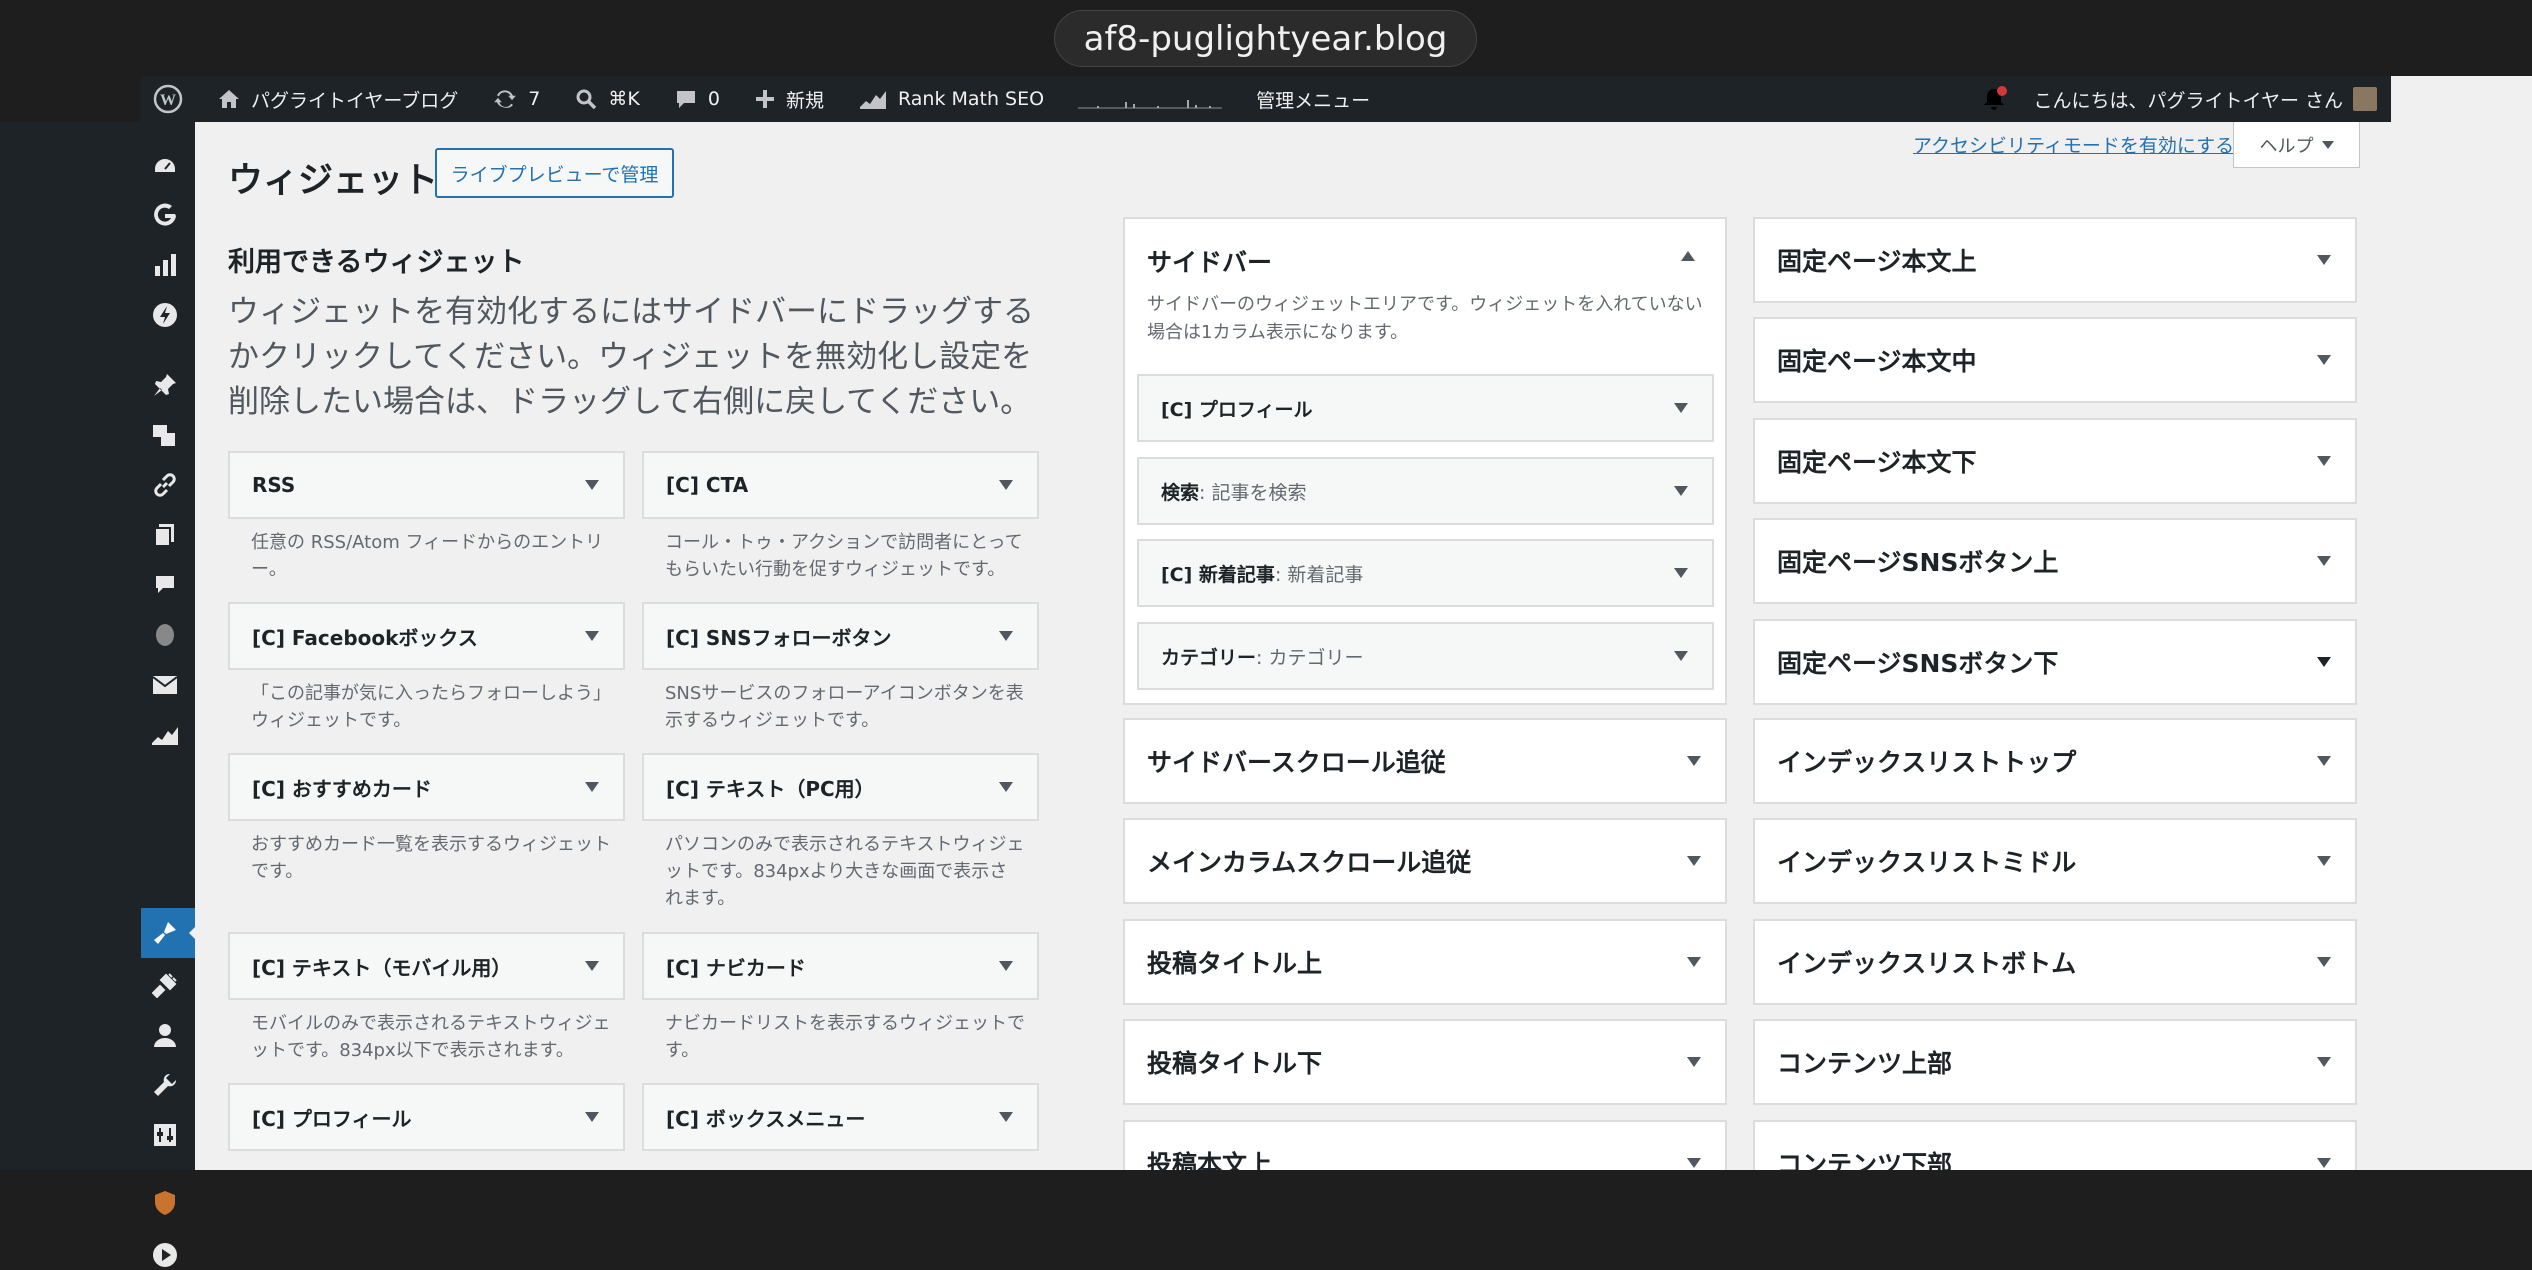 Image resolution: width=2532 pixels, height=1270 pixels. What do you see at coordinates (426, 966) in the screenshot?
I see `widget-text-mobile: [C] テキスト（モバイル用）` at bounding box center [426, 966].